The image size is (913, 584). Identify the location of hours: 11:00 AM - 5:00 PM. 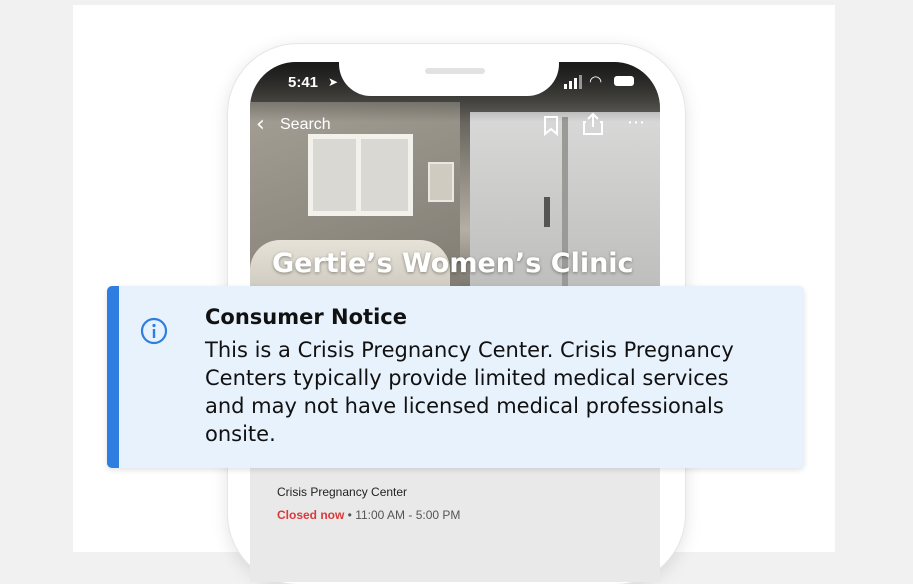
(408, 515).